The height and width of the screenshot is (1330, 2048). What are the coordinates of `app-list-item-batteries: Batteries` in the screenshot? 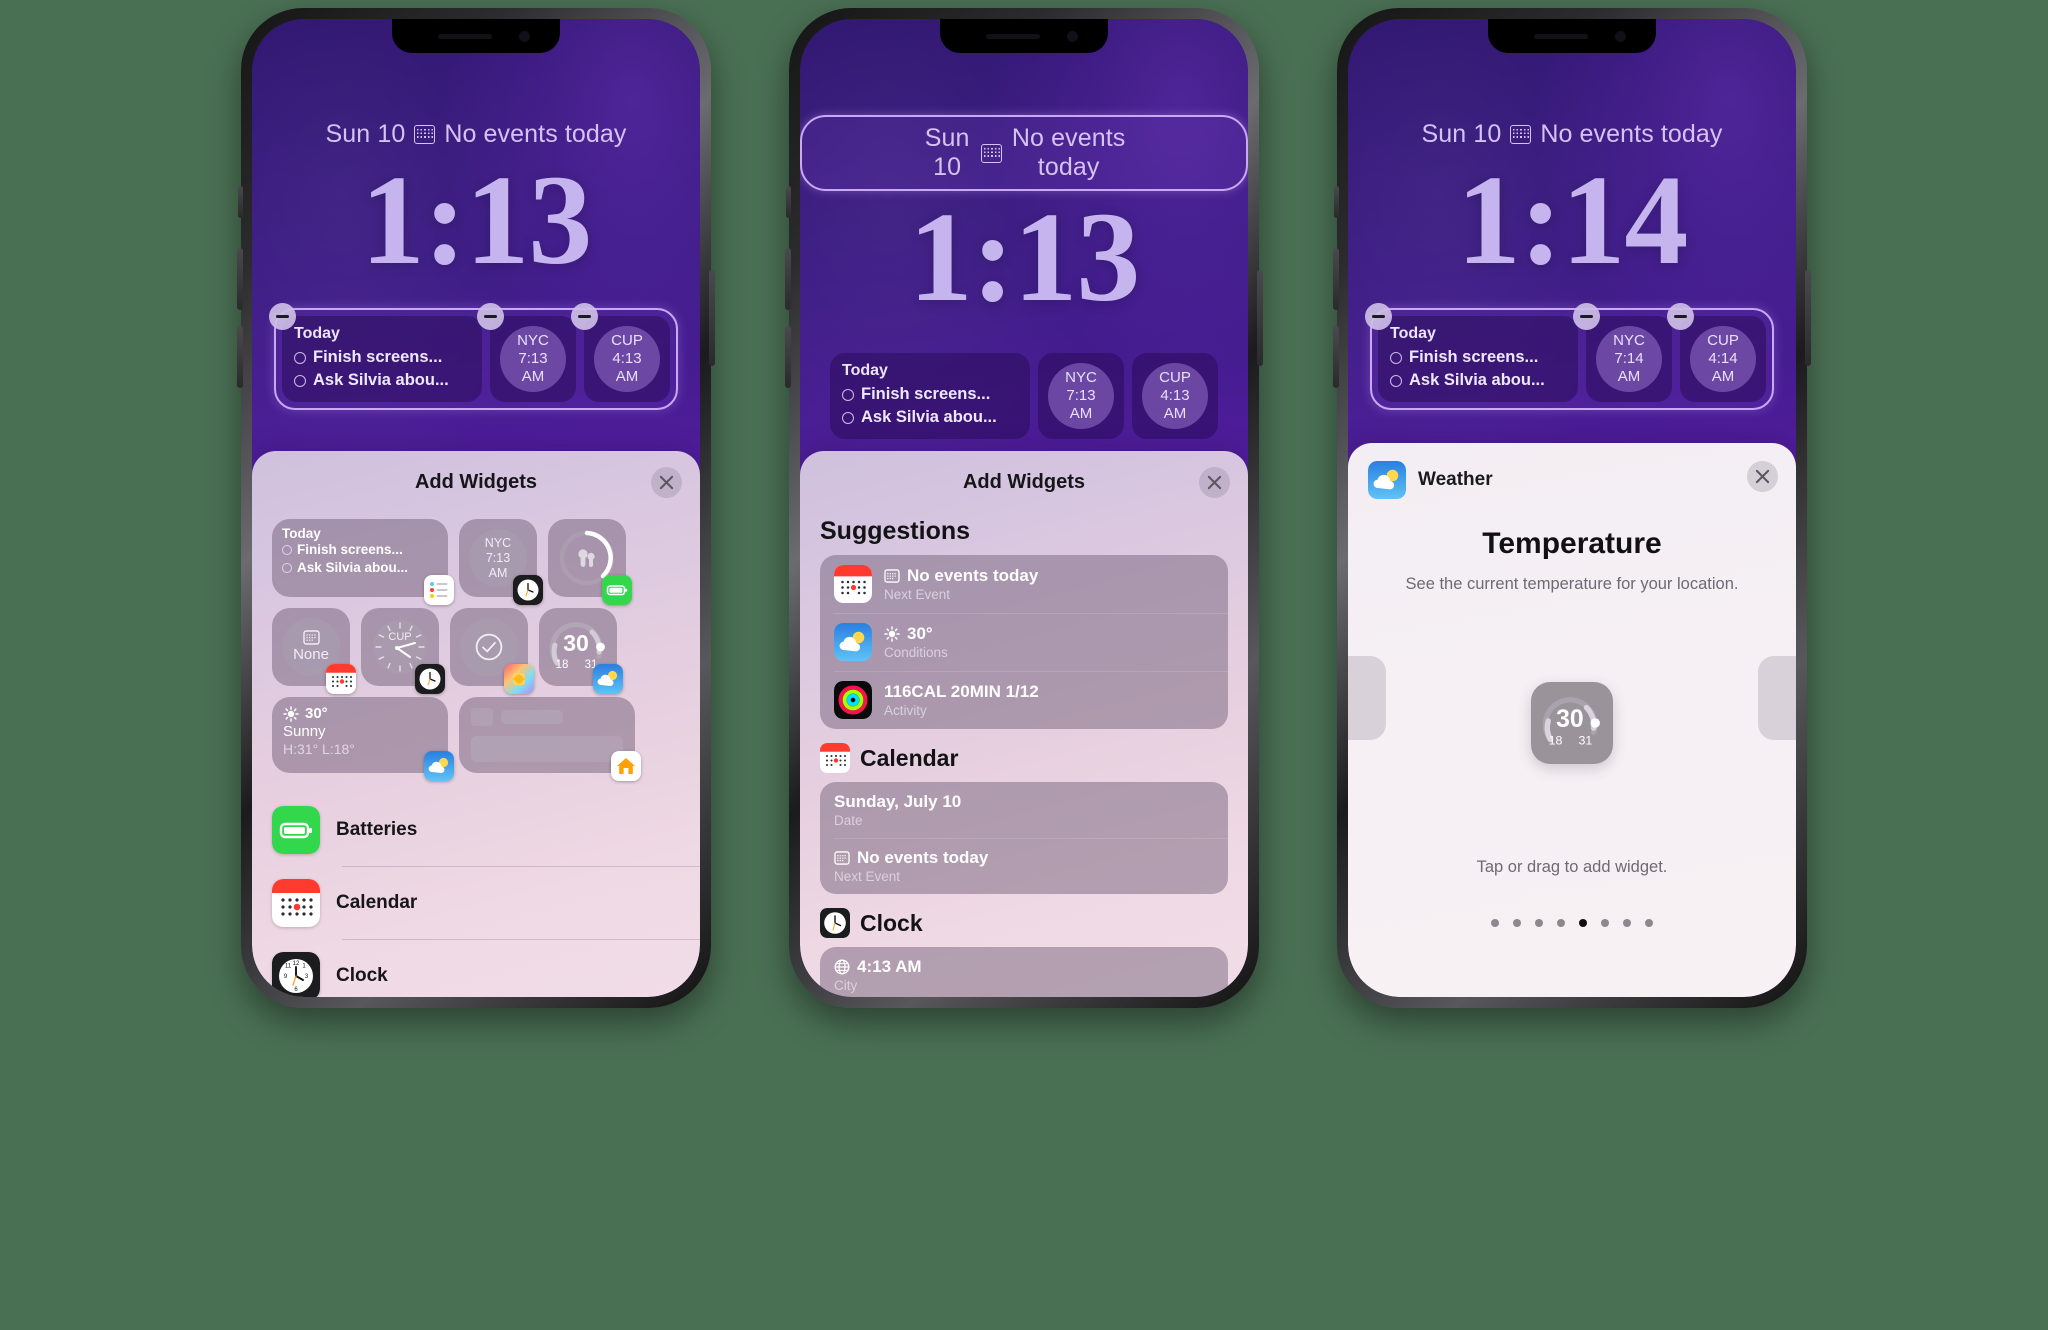 It's located at (486, 829).